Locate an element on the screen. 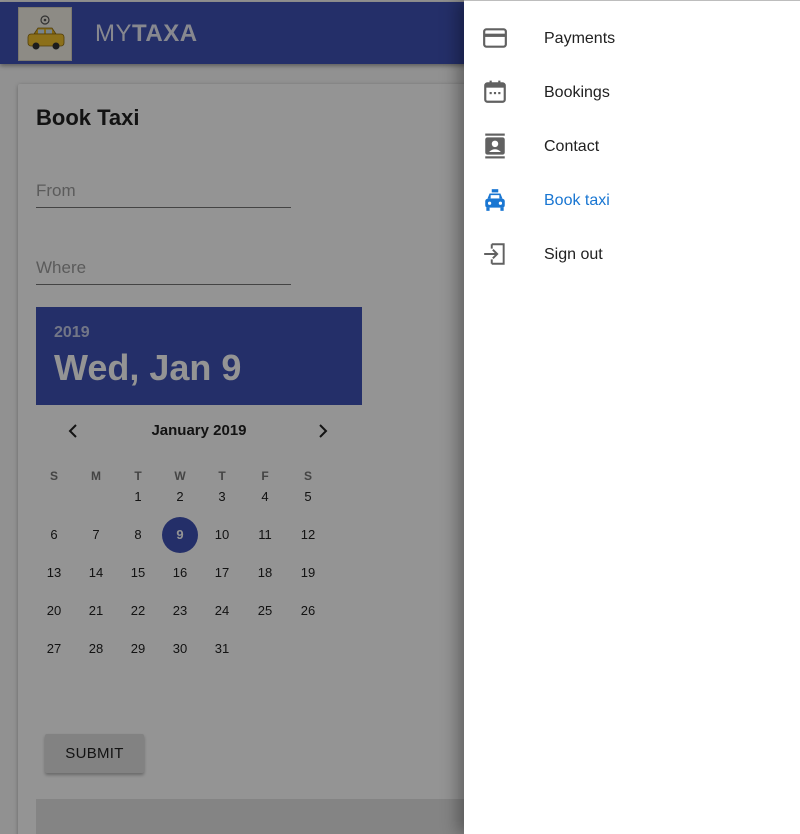 This screenshot has width=800, height=834. nav-item-label: Sign out is located at coordinates (573, 254).